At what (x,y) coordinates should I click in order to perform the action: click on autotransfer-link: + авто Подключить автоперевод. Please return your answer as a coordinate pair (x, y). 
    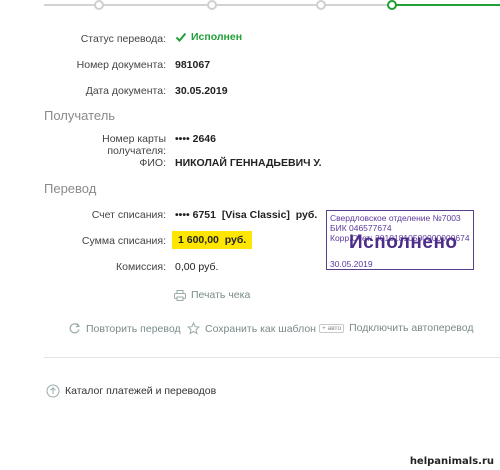
    Looking at the image, I should click on (396, 328).